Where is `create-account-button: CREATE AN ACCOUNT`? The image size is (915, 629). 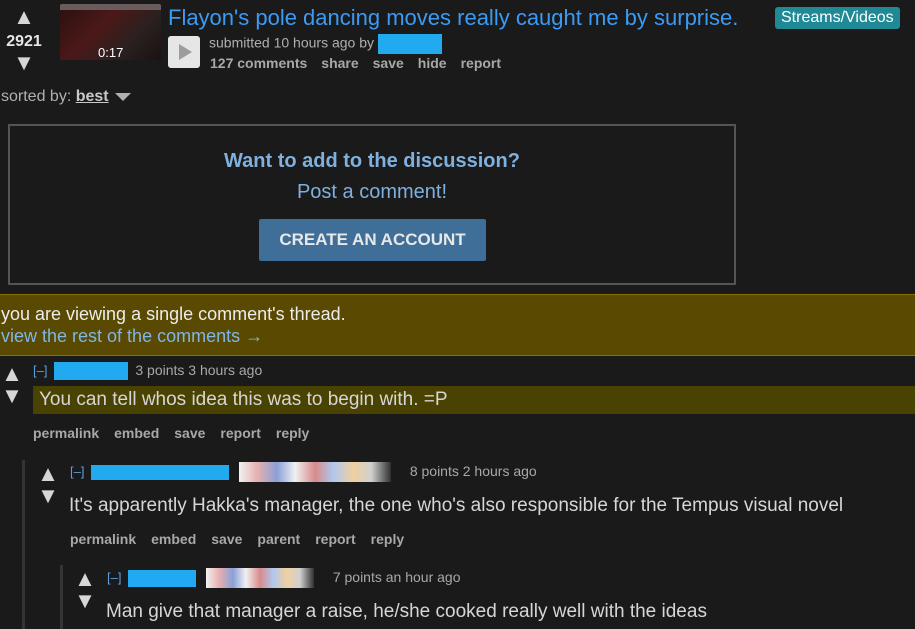
create-account-button: CREATE AN ACCOUNT is located at coordinates (372, 240).